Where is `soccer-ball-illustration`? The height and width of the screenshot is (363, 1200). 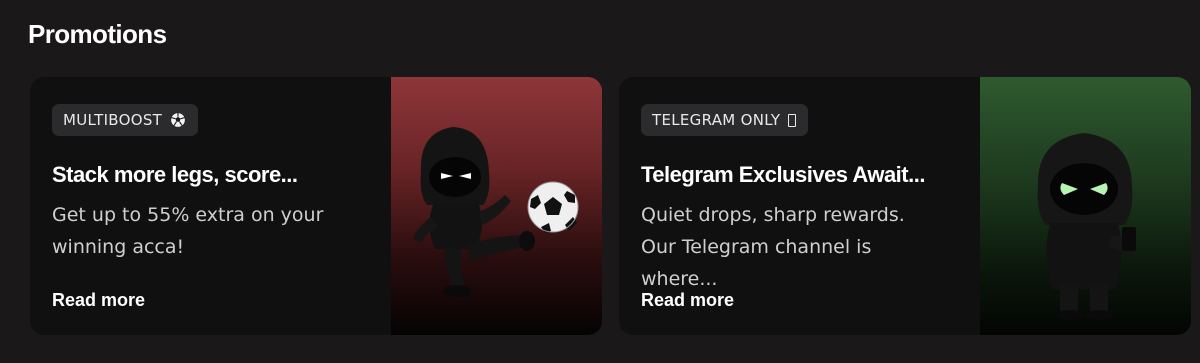
soccer-ball-illustration is located at coordinates (553, 207).